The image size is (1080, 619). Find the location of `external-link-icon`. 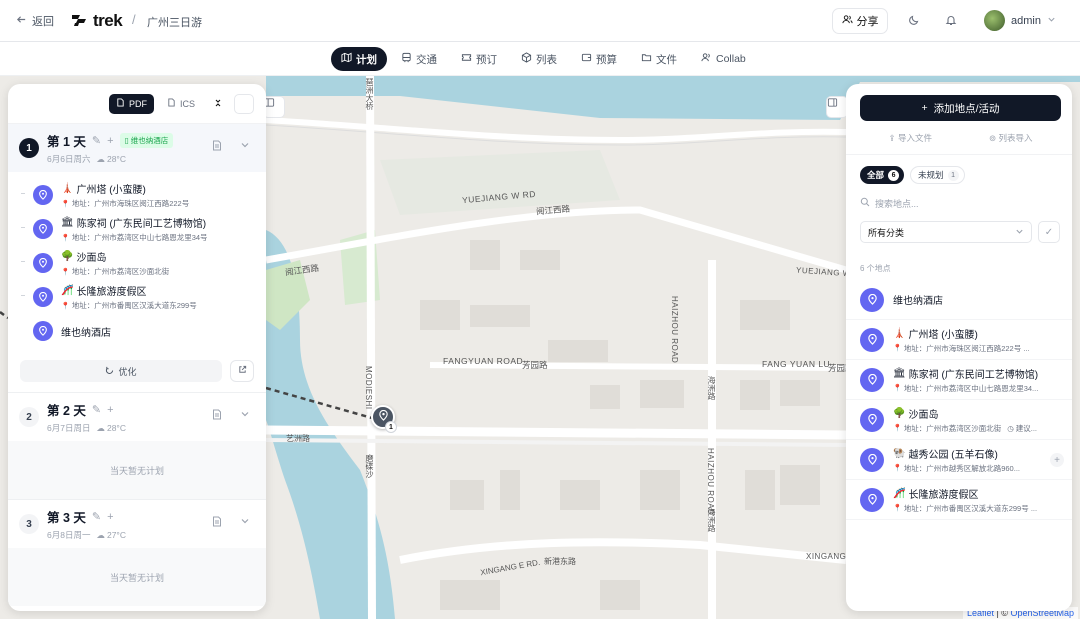

external-link-icon is located at coordinates (242, 371).